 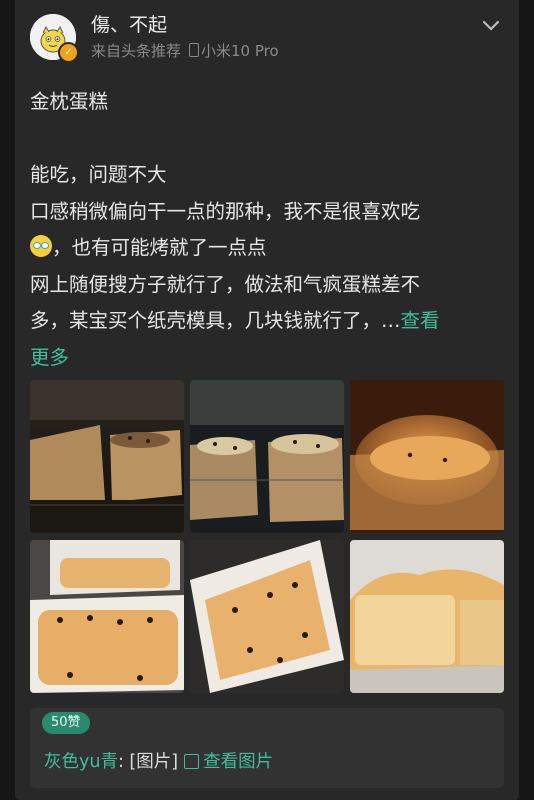 What do you see at coordinates (98, 174) in the screenshot?
I see `post-line: 能吃，问题不大` at bounding box center [98, 174].